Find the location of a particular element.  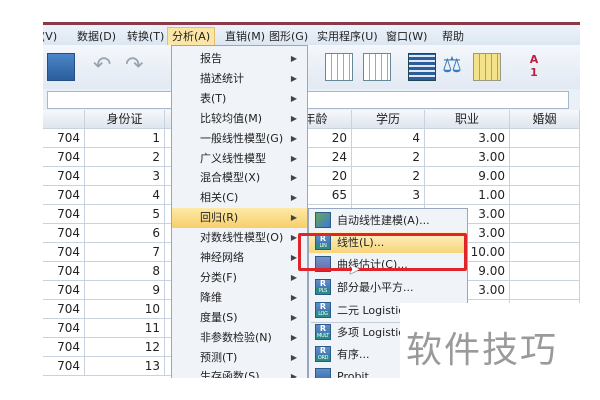

undo-icon: ↶ is located at coordinates (106, 66).